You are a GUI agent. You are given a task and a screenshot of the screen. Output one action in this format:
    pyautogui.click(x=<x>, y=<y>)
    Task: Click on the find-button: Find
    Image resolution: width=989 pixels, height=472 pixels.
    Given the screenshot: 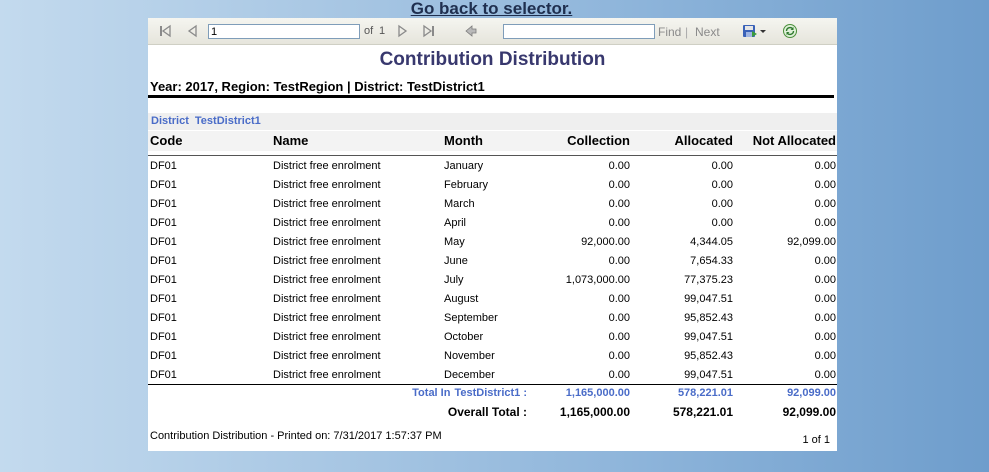 What is the action you would take?
    pyautogui.click(x=669, y=32)
    